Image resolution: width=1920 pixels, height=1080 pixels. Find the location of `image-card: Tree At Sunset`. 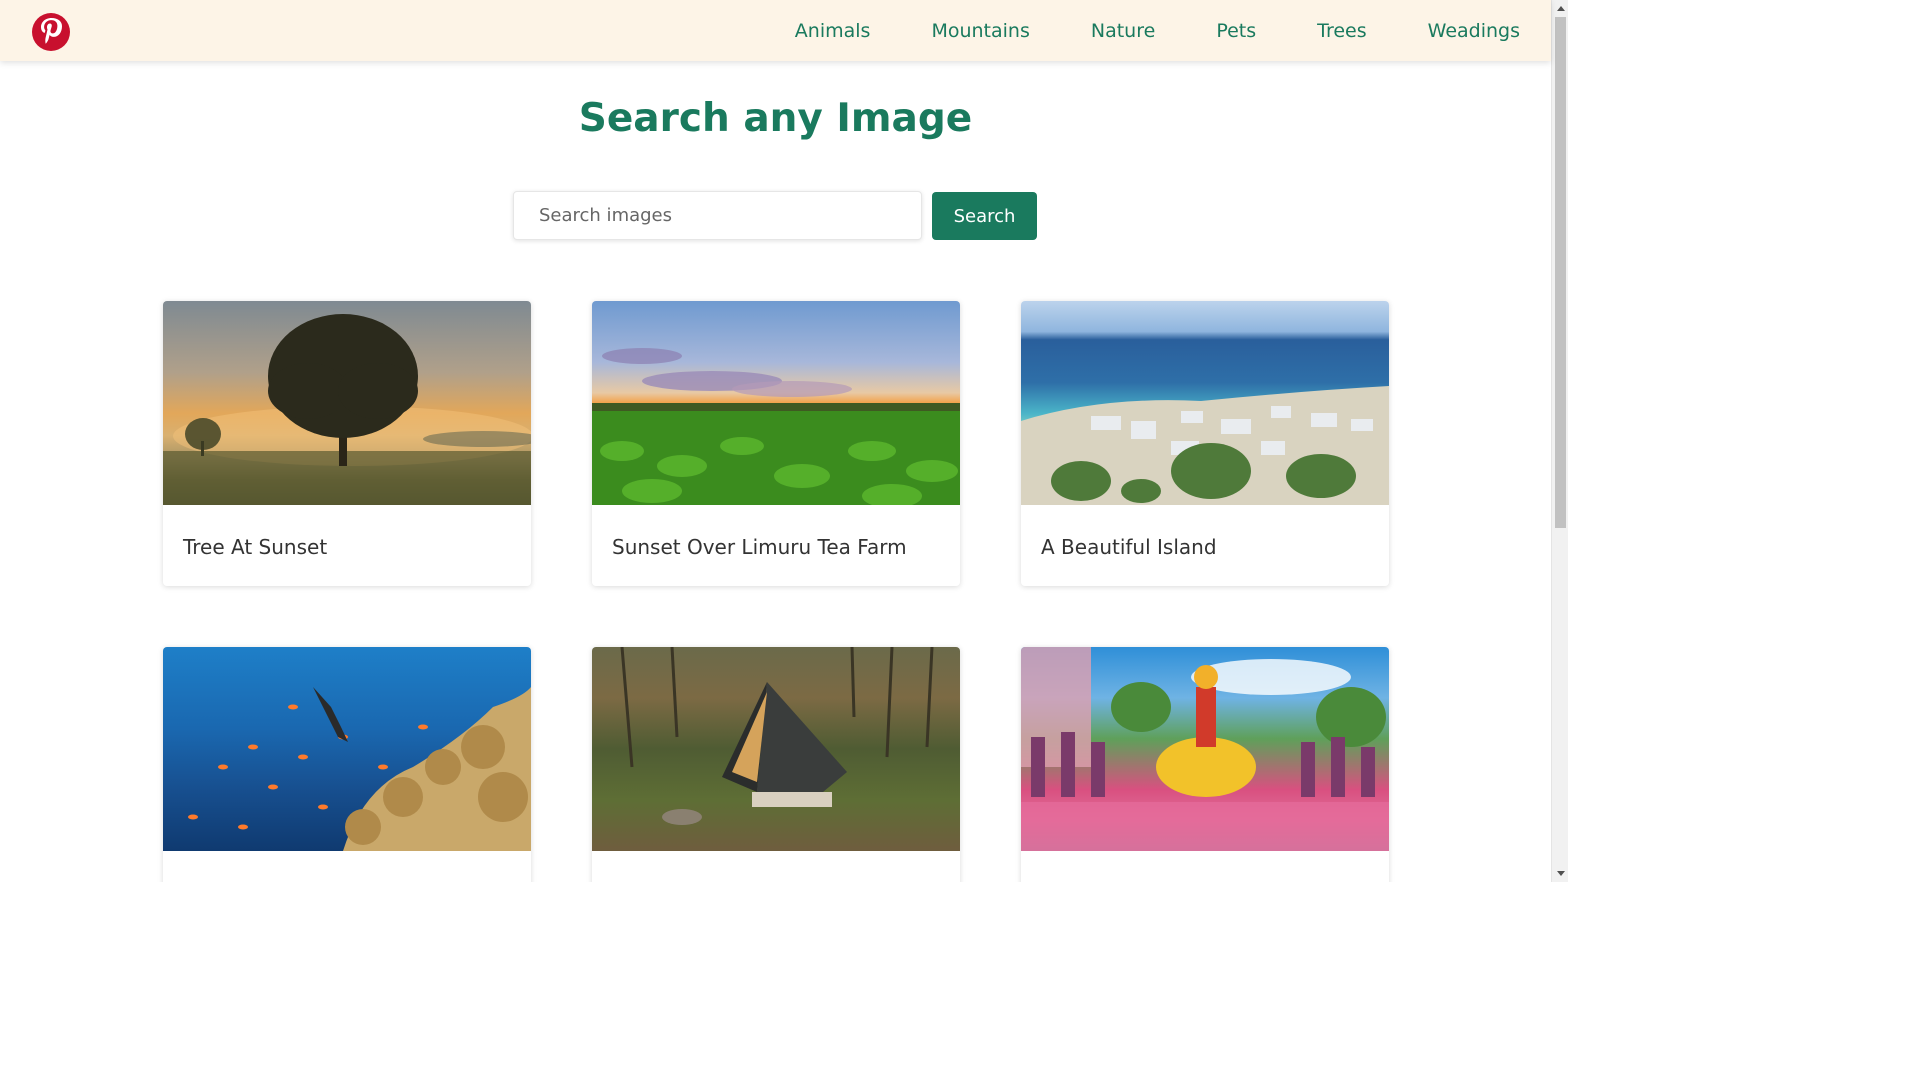

image-card: Tree At Sunset is located at coordinates (347, 443).